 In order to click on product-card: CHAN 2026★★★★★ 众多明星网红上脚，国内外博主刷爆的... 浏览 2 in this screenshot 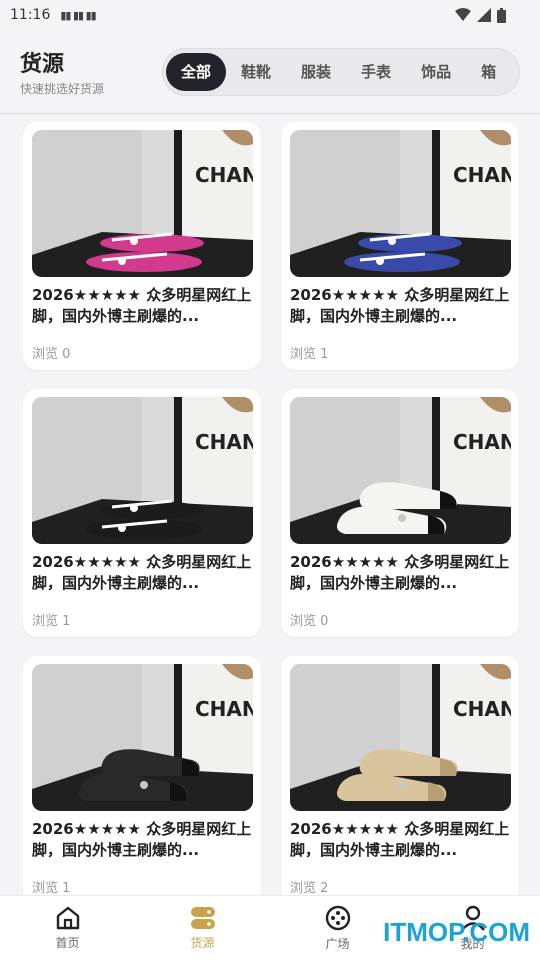, I will do `click(400, 780)`.